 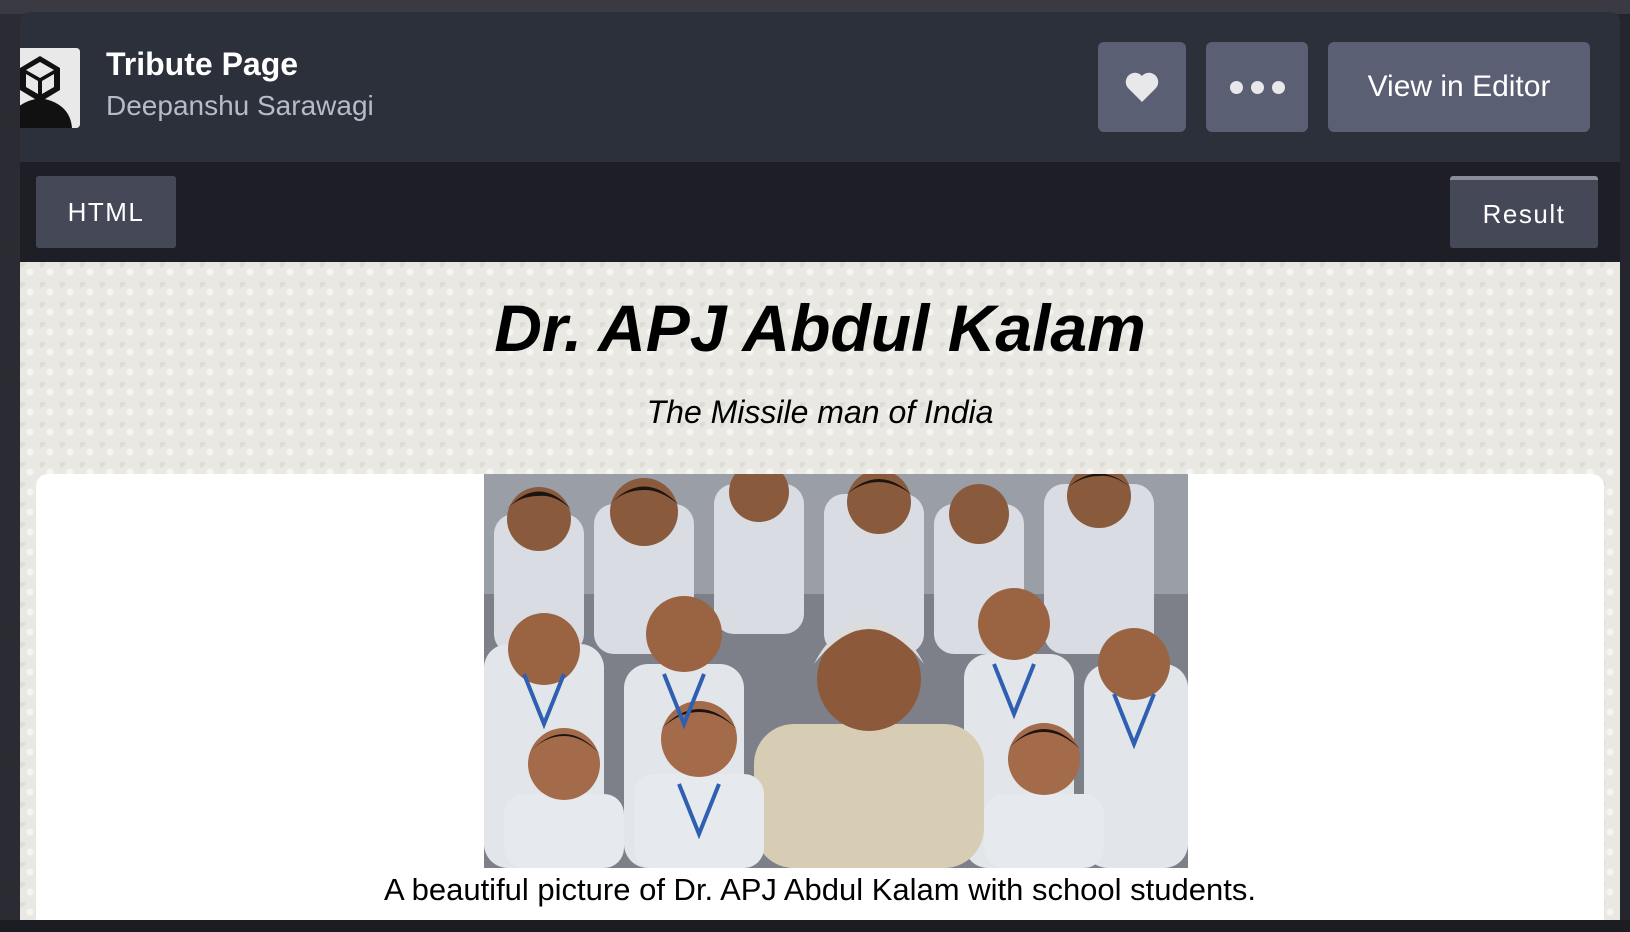 What do you see at coordinates (1459, 87) in the screenshot?
I see `view-in-editor-button: View in Editor` at bounding box center [1459, 87].